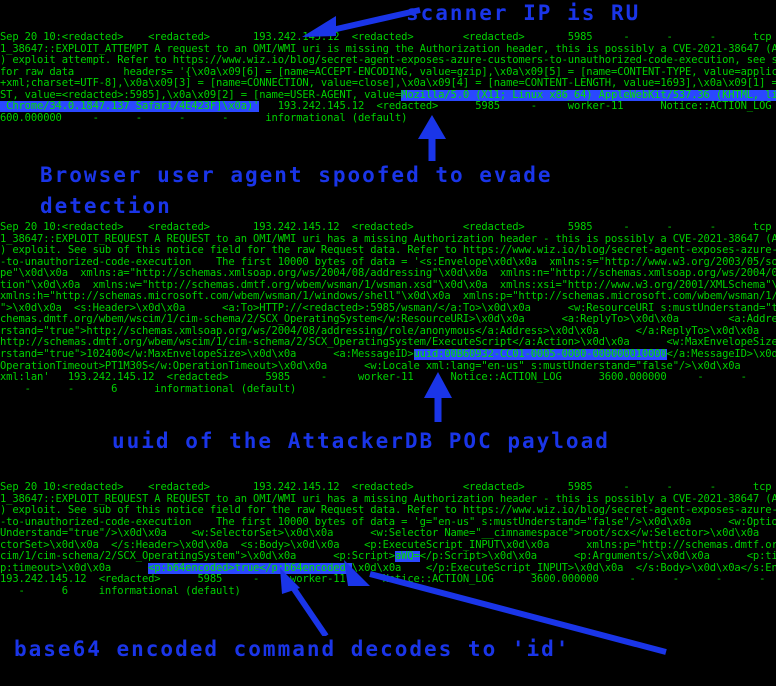 The width and height of the screenshot is (776, 686). I want to click on annotation-user-agent-line2: detection, so click(106, 206).